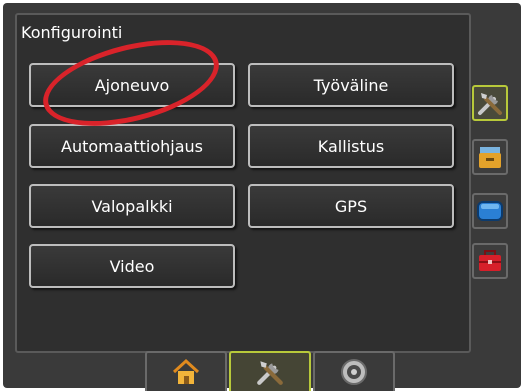  I want to click on file-cabinet-icon, so click(490, 157).